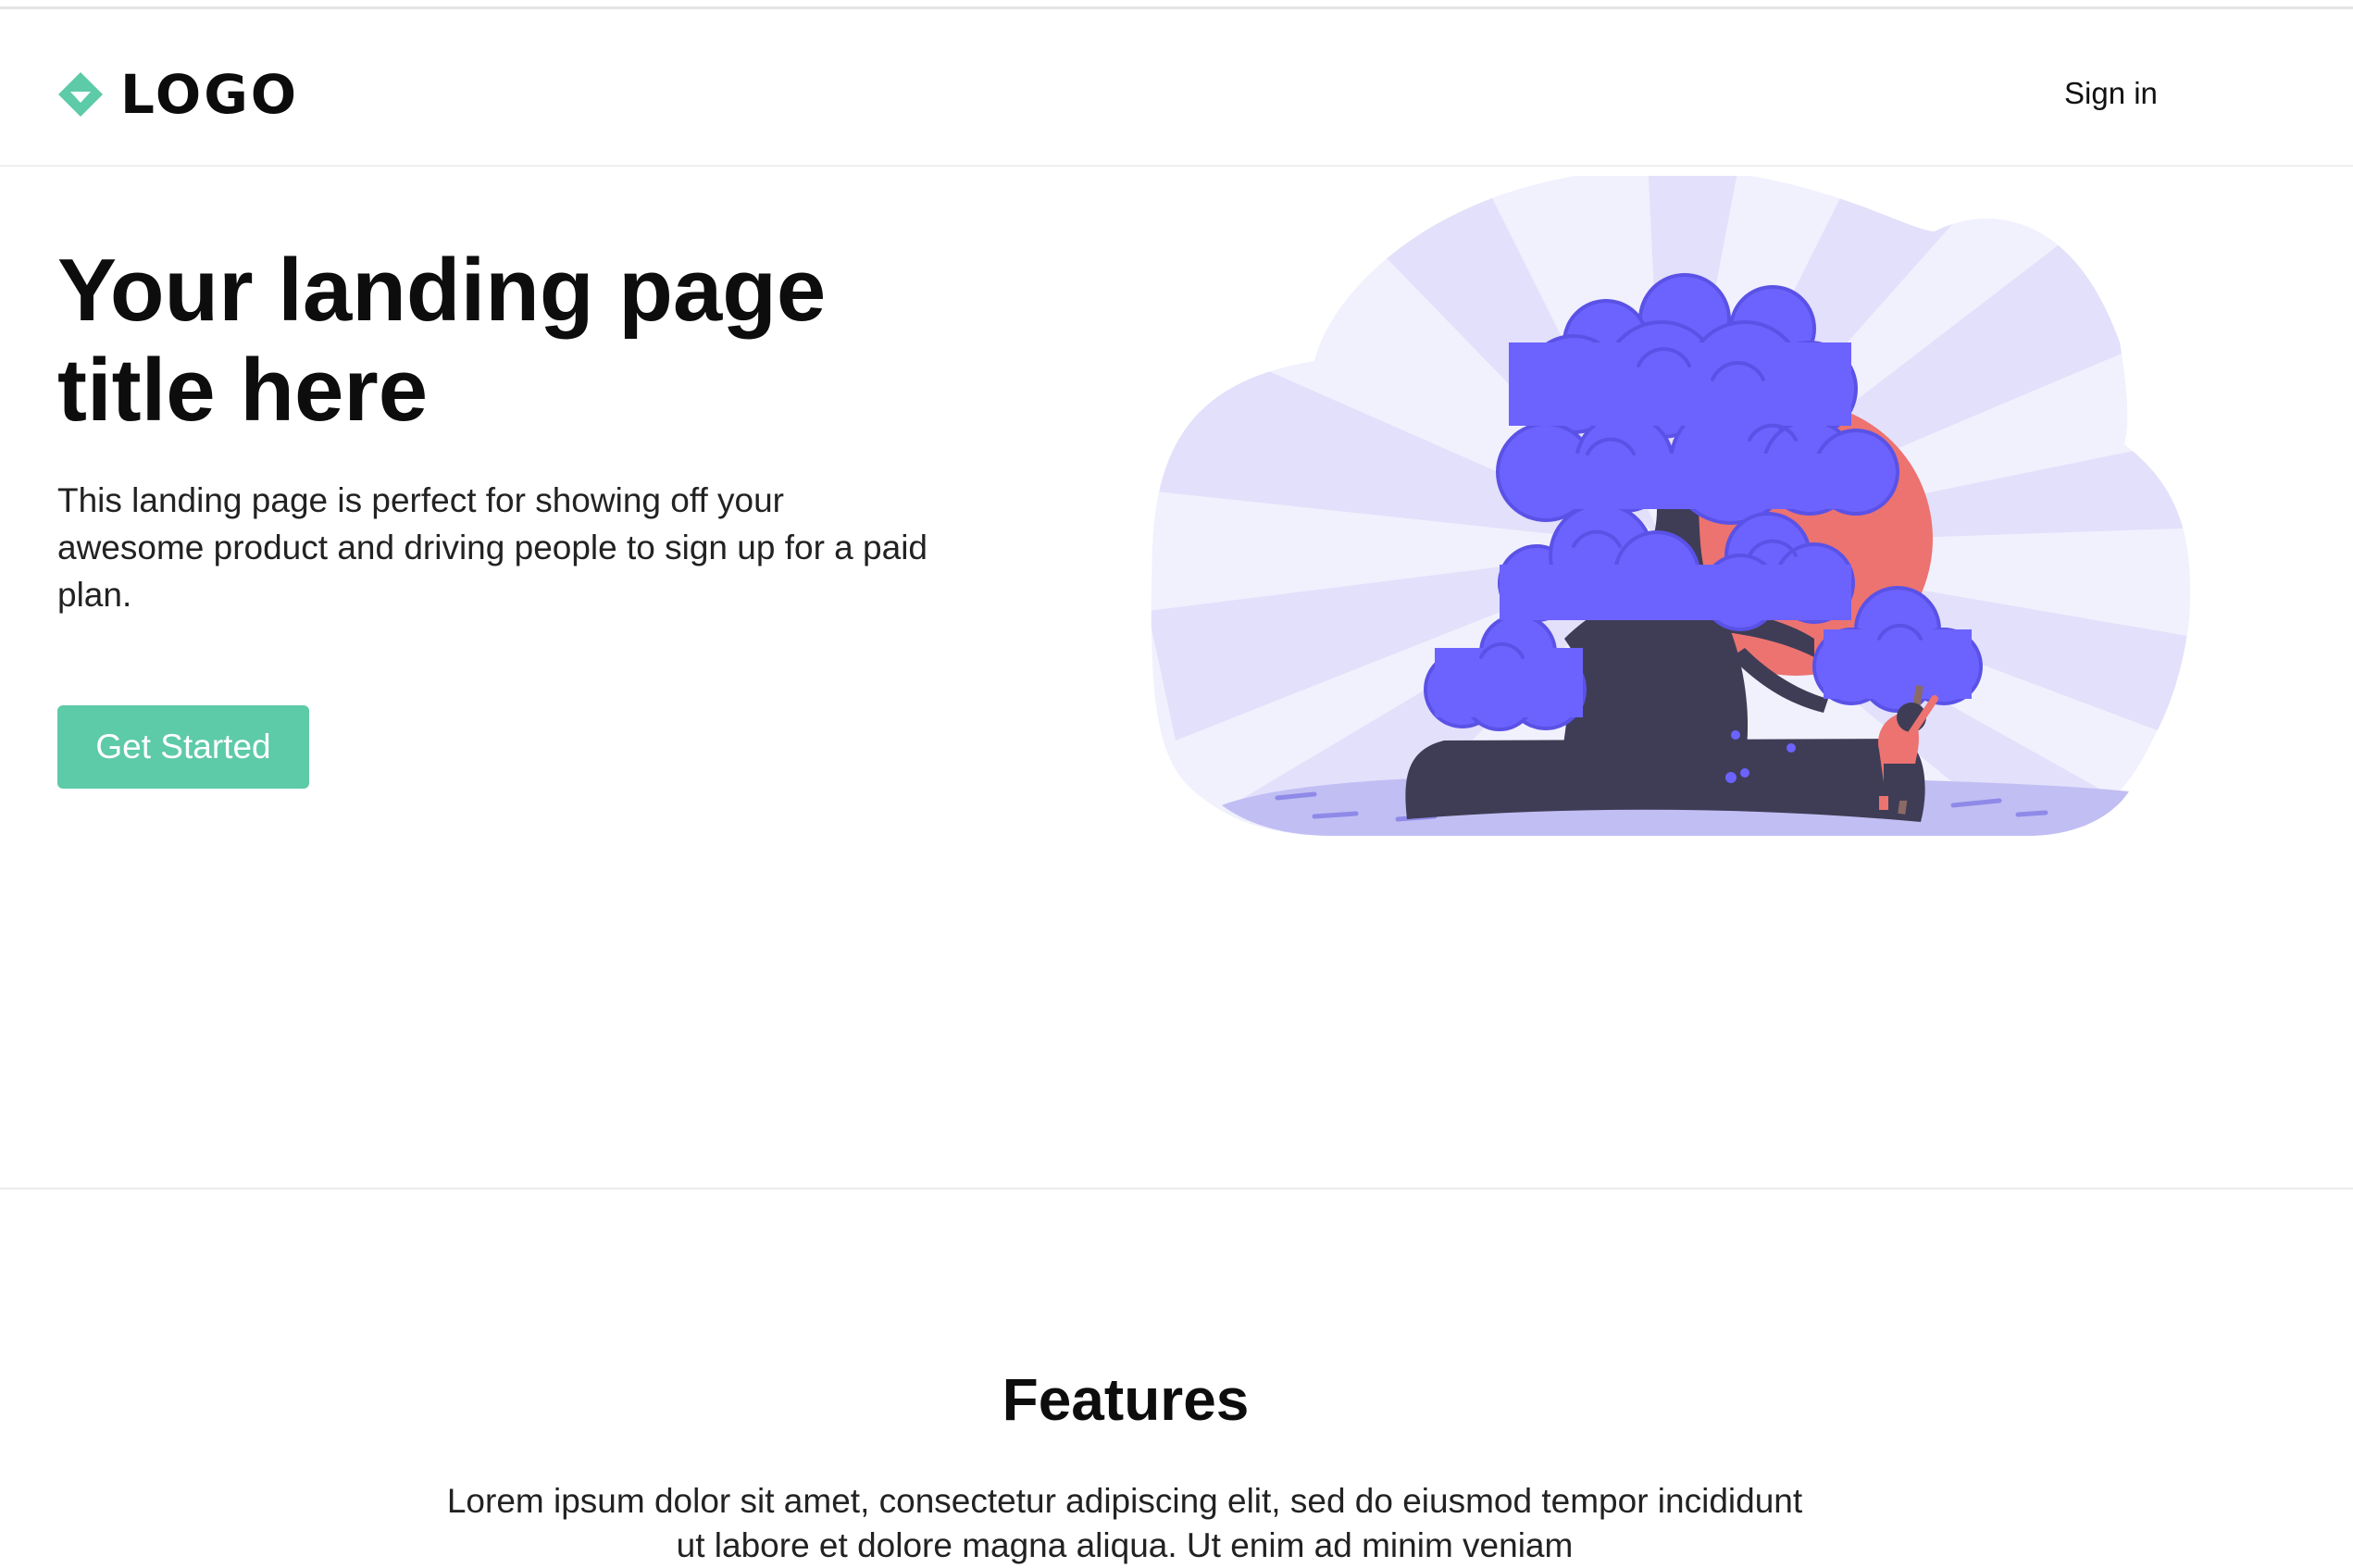 This screenshot has width=2353, height=1568. Describe the element at coordinates (2111, 93) in the screenshot. I see `sign-in-link: Sign in` at that location.